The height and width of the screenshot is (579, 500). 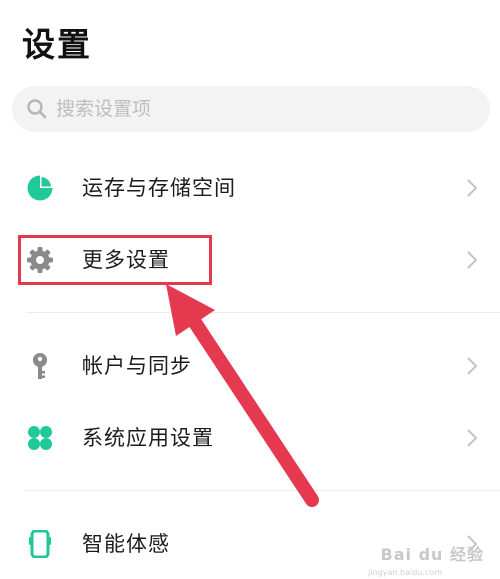 I want to click on settings-item-label: 运存与存储空间, so click(x=159, y=188).